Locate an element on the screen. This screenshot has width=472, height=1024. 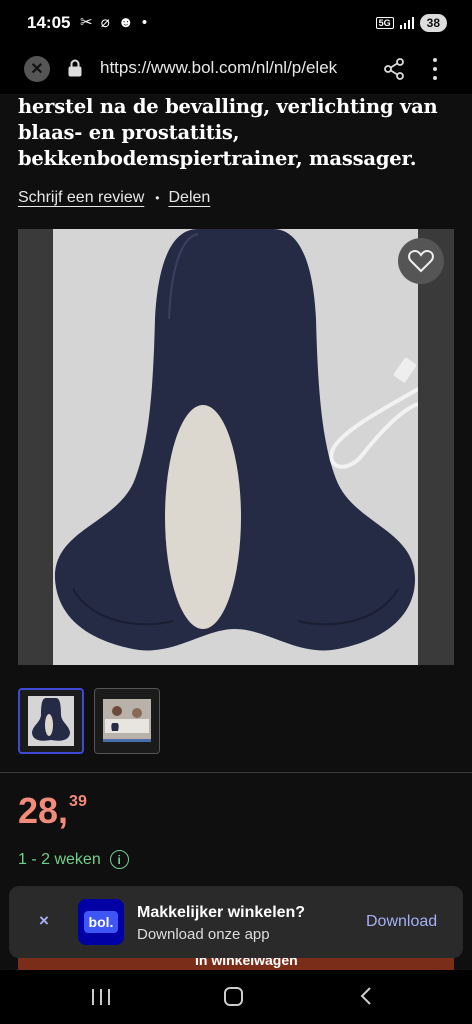
home-icon is located at coordinates (233, 996).